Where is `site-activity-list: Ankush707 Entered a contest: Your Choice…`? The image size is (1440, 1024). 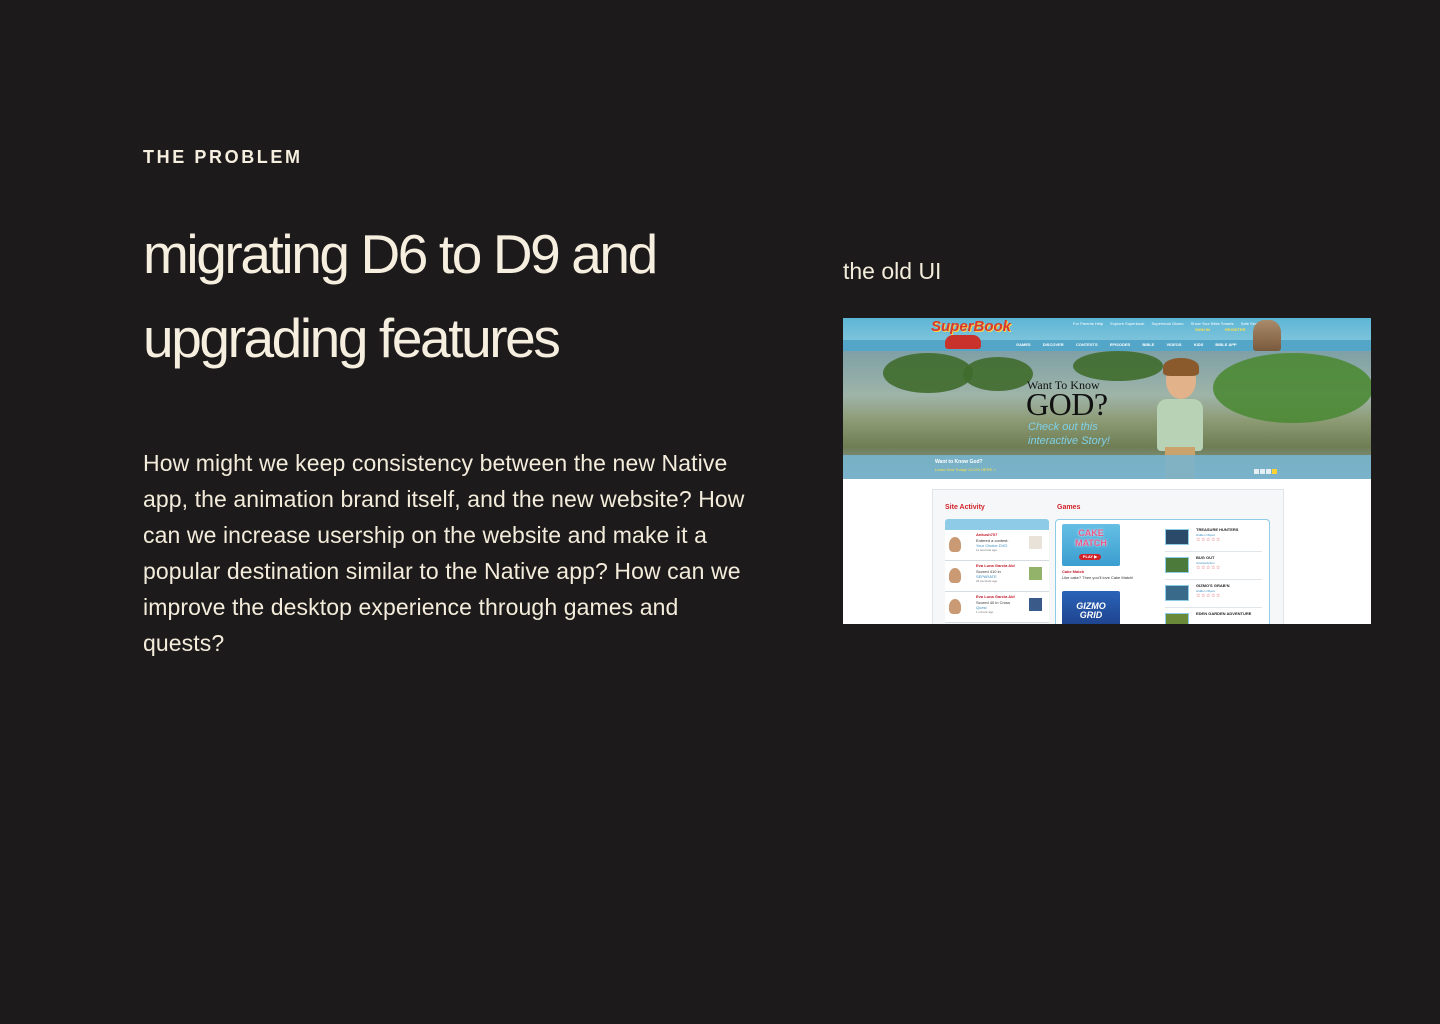
site-activity-list: Ankush707 Entered a contest: Your Choice… is located at coordinates (997, 576).